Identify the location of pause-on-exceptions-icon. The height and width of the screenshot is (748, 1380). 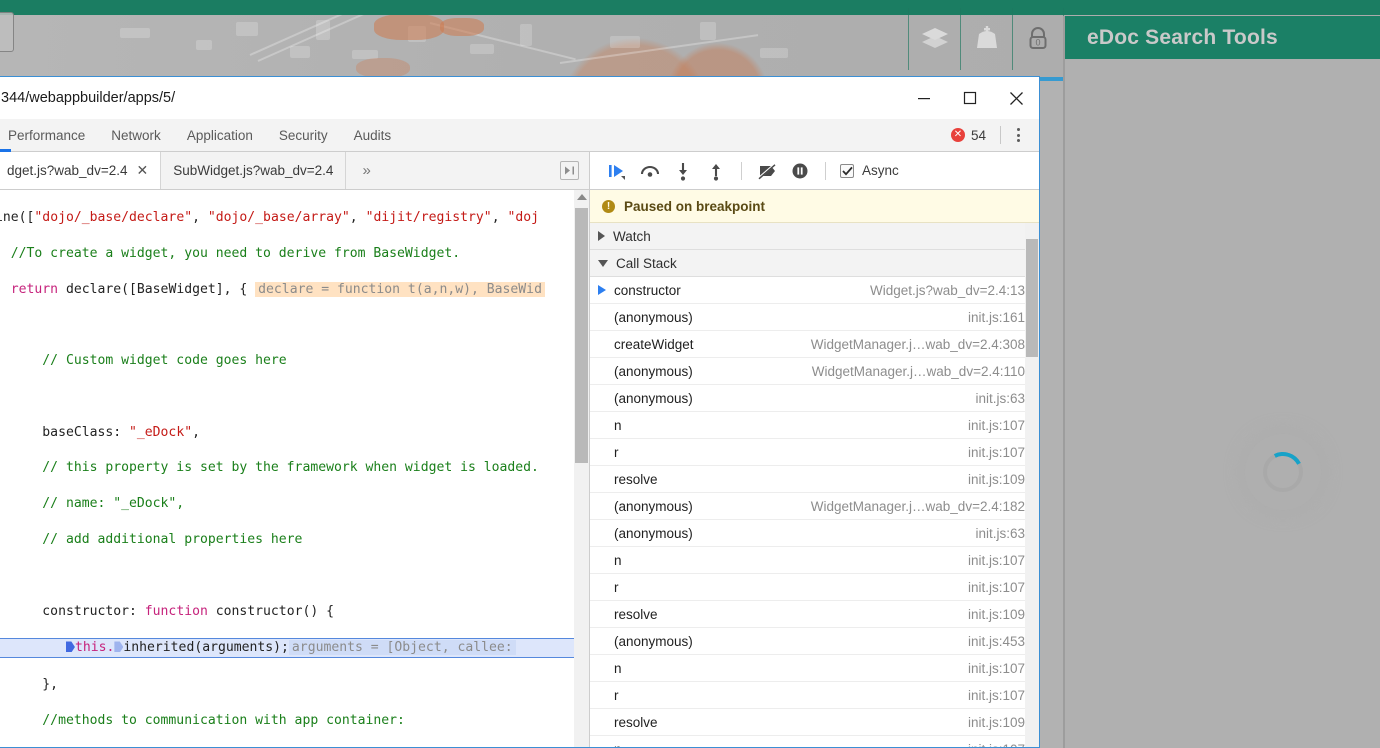
(800, 170).